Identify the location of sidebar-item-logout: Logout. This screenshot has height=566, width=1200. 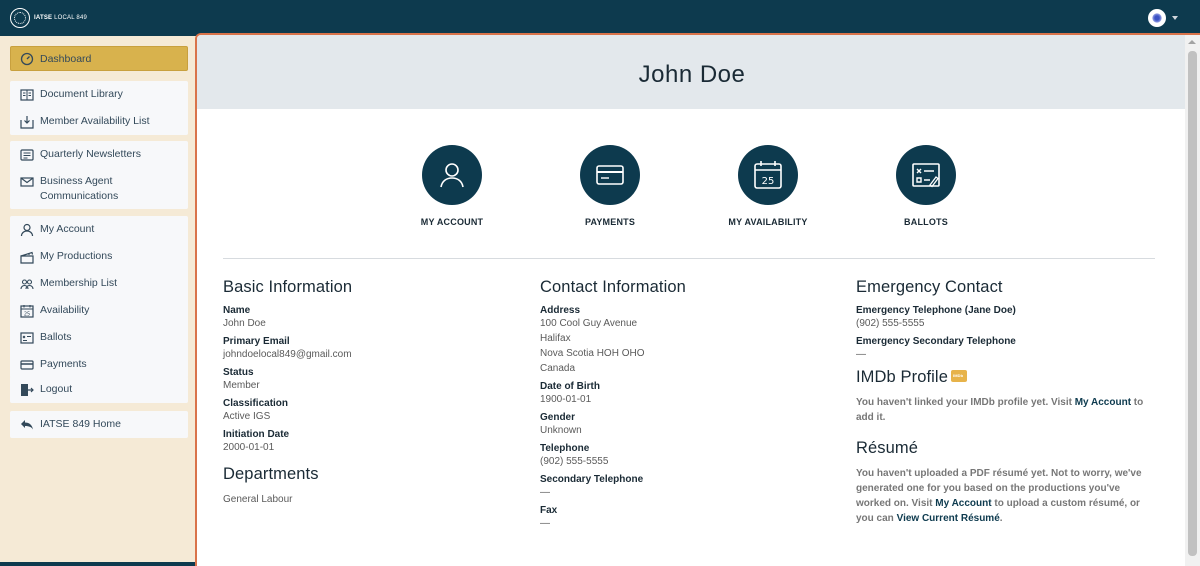
(99, 389).